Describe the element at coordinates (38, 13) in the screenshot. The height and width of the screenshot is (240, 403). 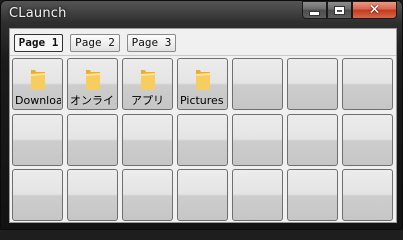
I see `window-title: CLaunch` at that location.